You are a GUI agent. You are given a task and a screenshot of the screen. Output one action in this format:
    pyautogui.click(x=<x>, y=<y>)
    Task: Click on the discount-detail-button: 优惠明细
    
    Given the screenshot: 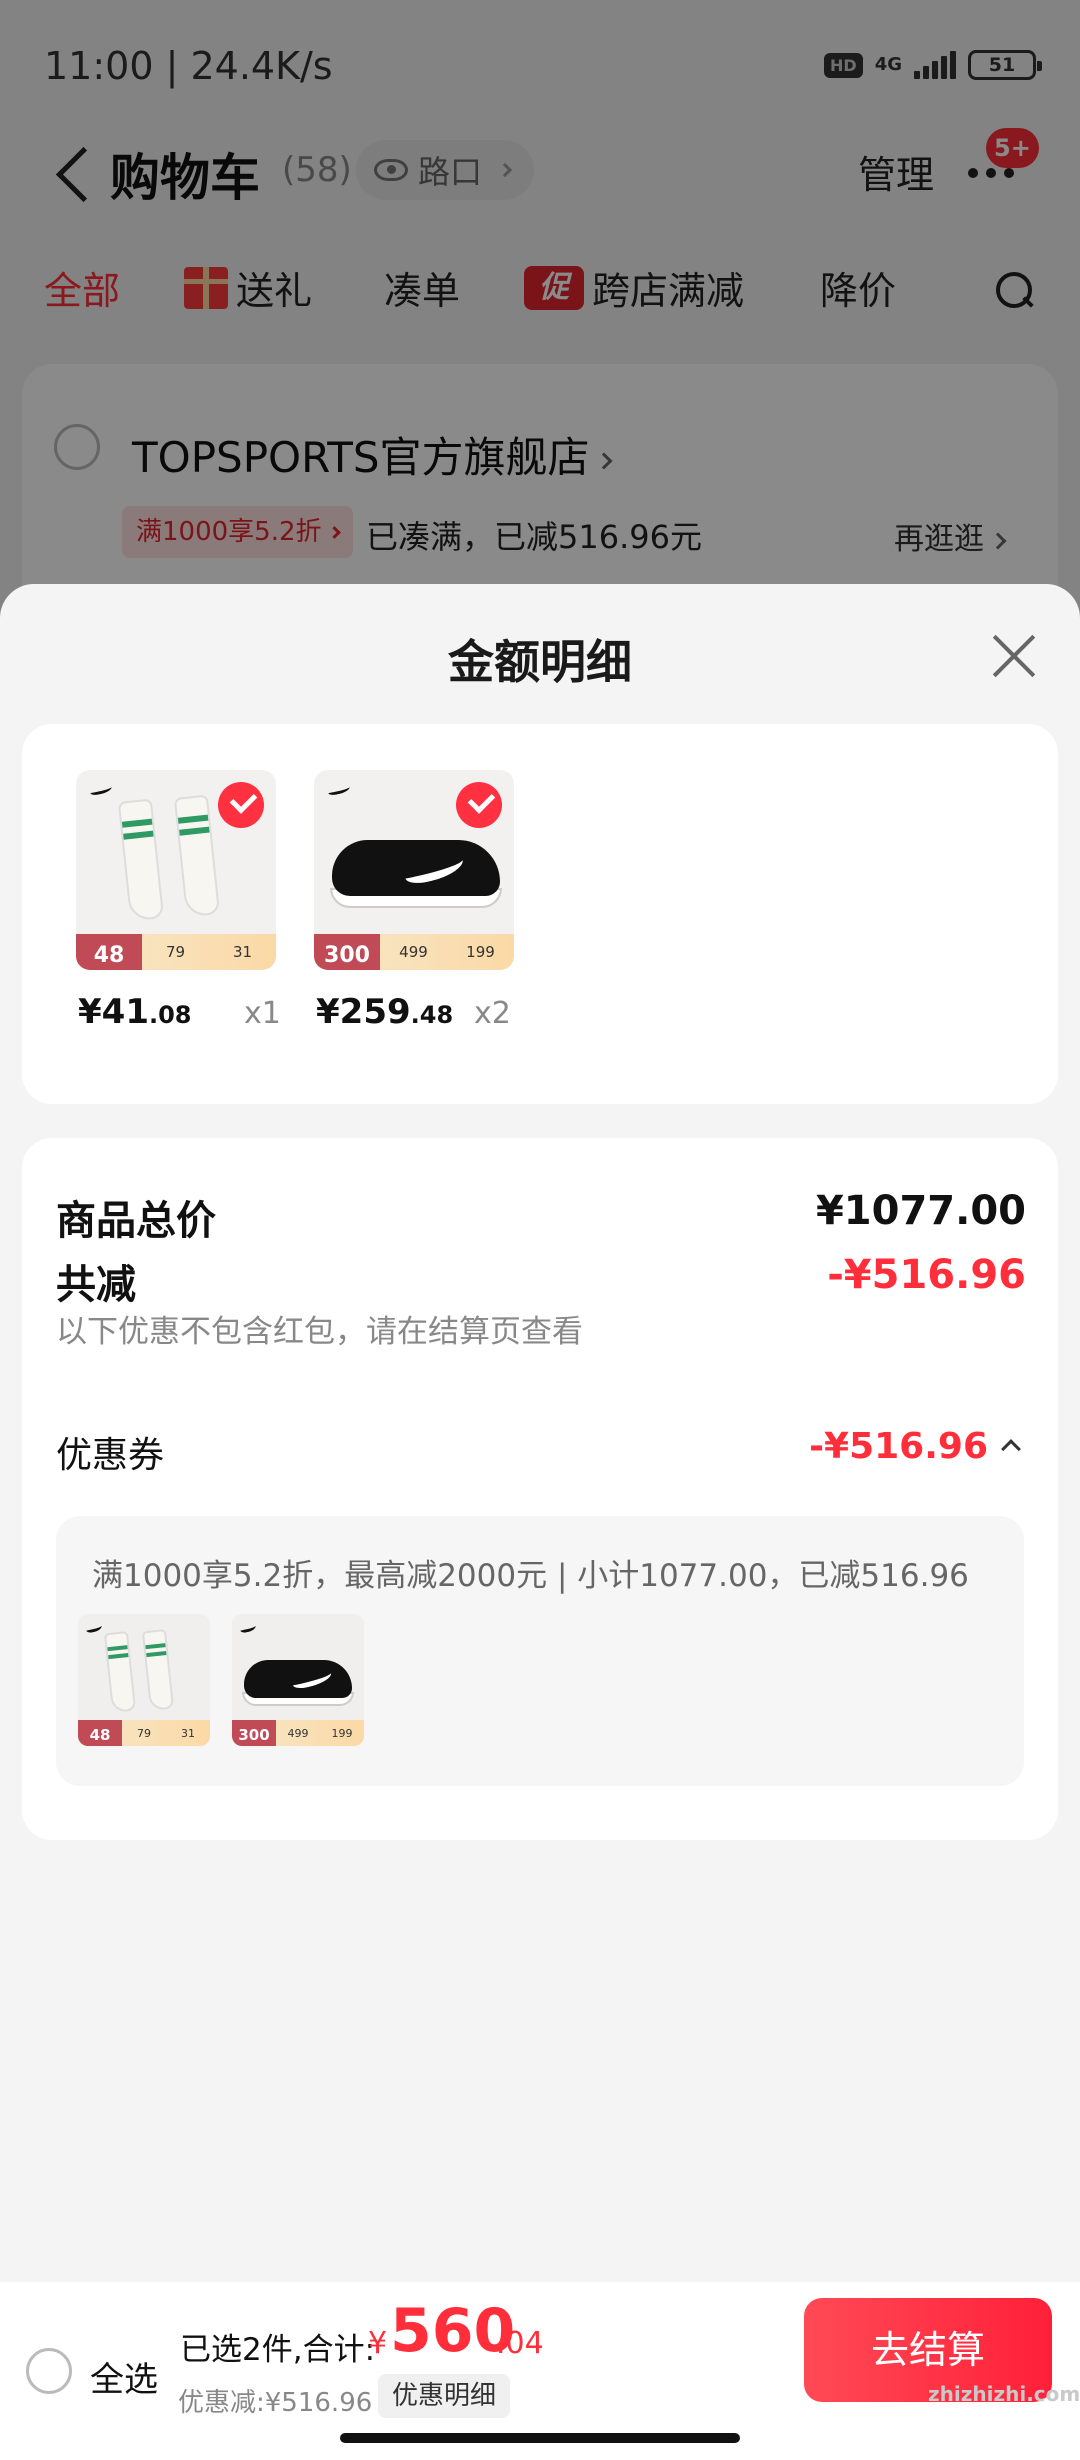 What is the action you would take?
    pyautogui.click(x=444, y=2396)
    